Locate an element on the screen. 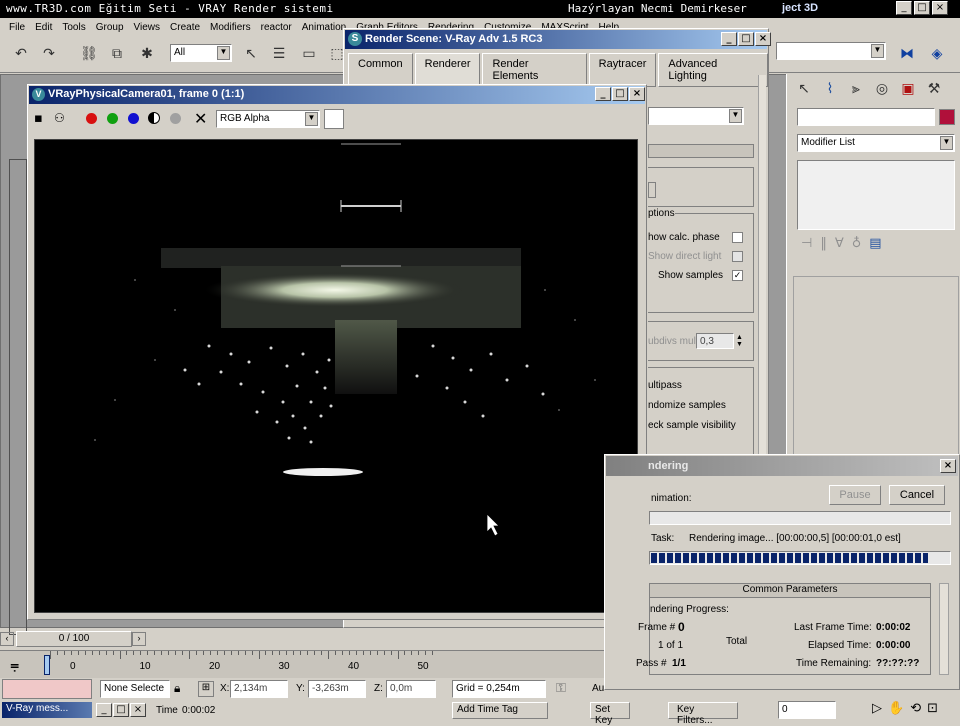 The width and height of the screenshot is (960, 726). named-selection-sets-dropdown: ▼ is located at coordinates (831, 51).